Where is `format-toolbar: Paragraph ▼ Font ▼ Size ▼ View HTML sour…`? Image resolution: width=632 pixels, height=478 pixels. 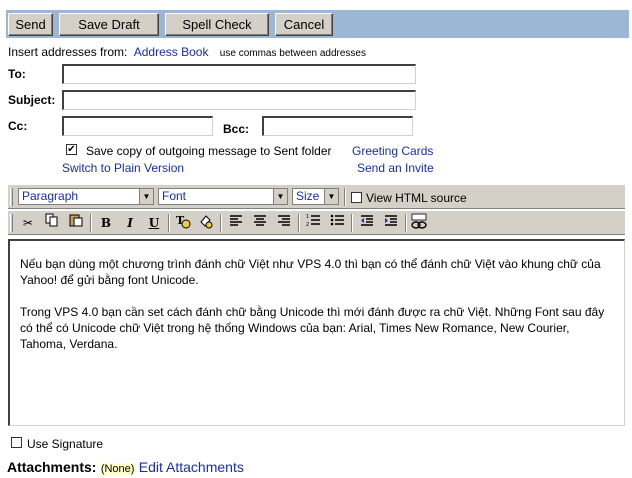
format-toolbar: Paragraph ▼ Font ▼ Size ▼ View HTML sour… is located at coordinates (316, 196).